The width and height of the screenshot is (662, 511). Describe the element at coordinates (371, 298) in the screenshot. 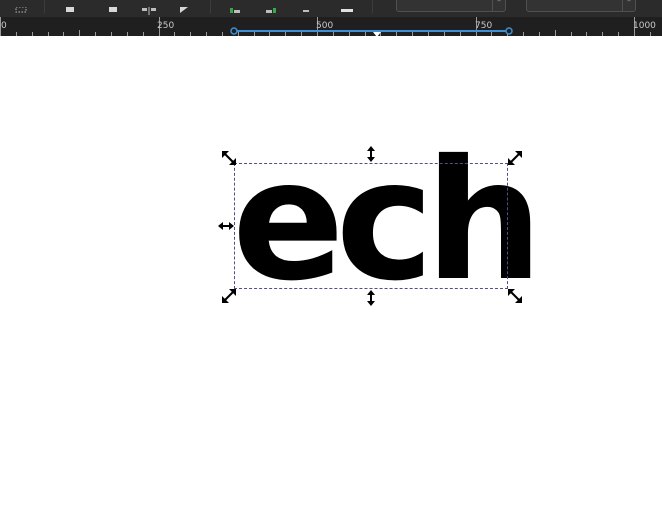

I see `stretch-handle-bottom-icon` at that location.